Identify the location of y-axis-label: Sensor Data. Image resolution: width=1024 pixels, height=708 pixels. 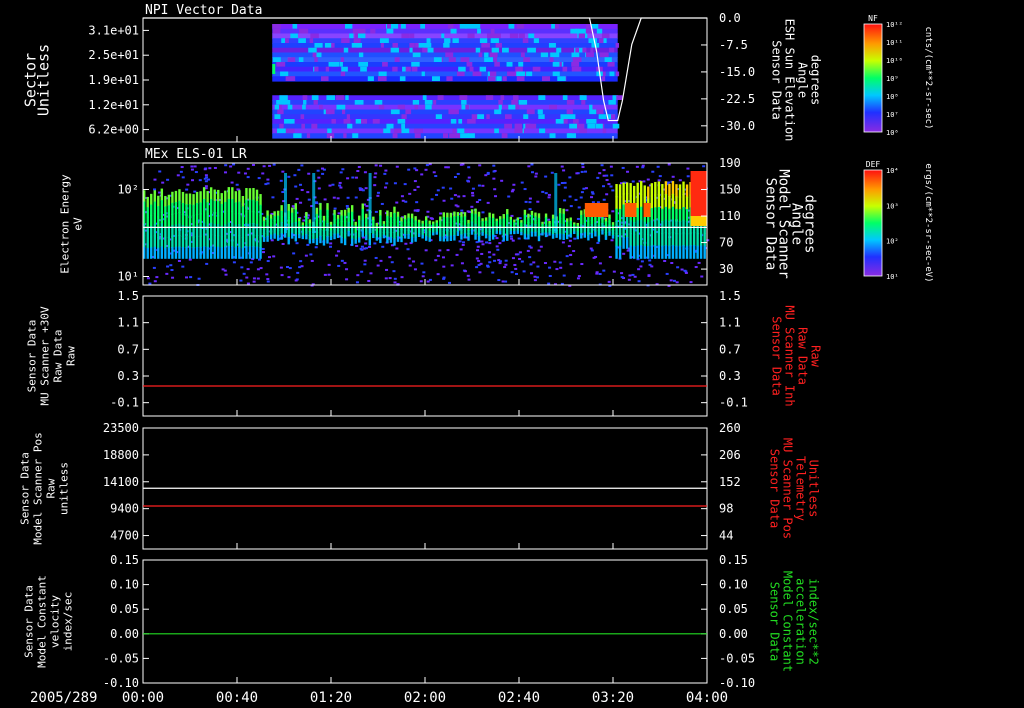
(25, 488).